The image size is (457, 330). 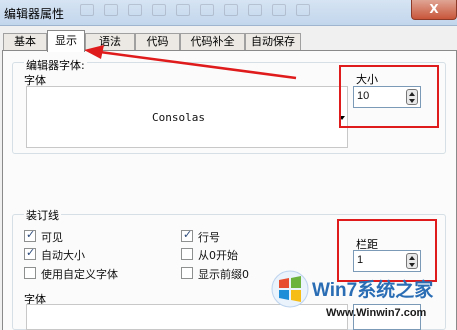 I want to click on windows-logo-icon, so click(x=290, y=289).